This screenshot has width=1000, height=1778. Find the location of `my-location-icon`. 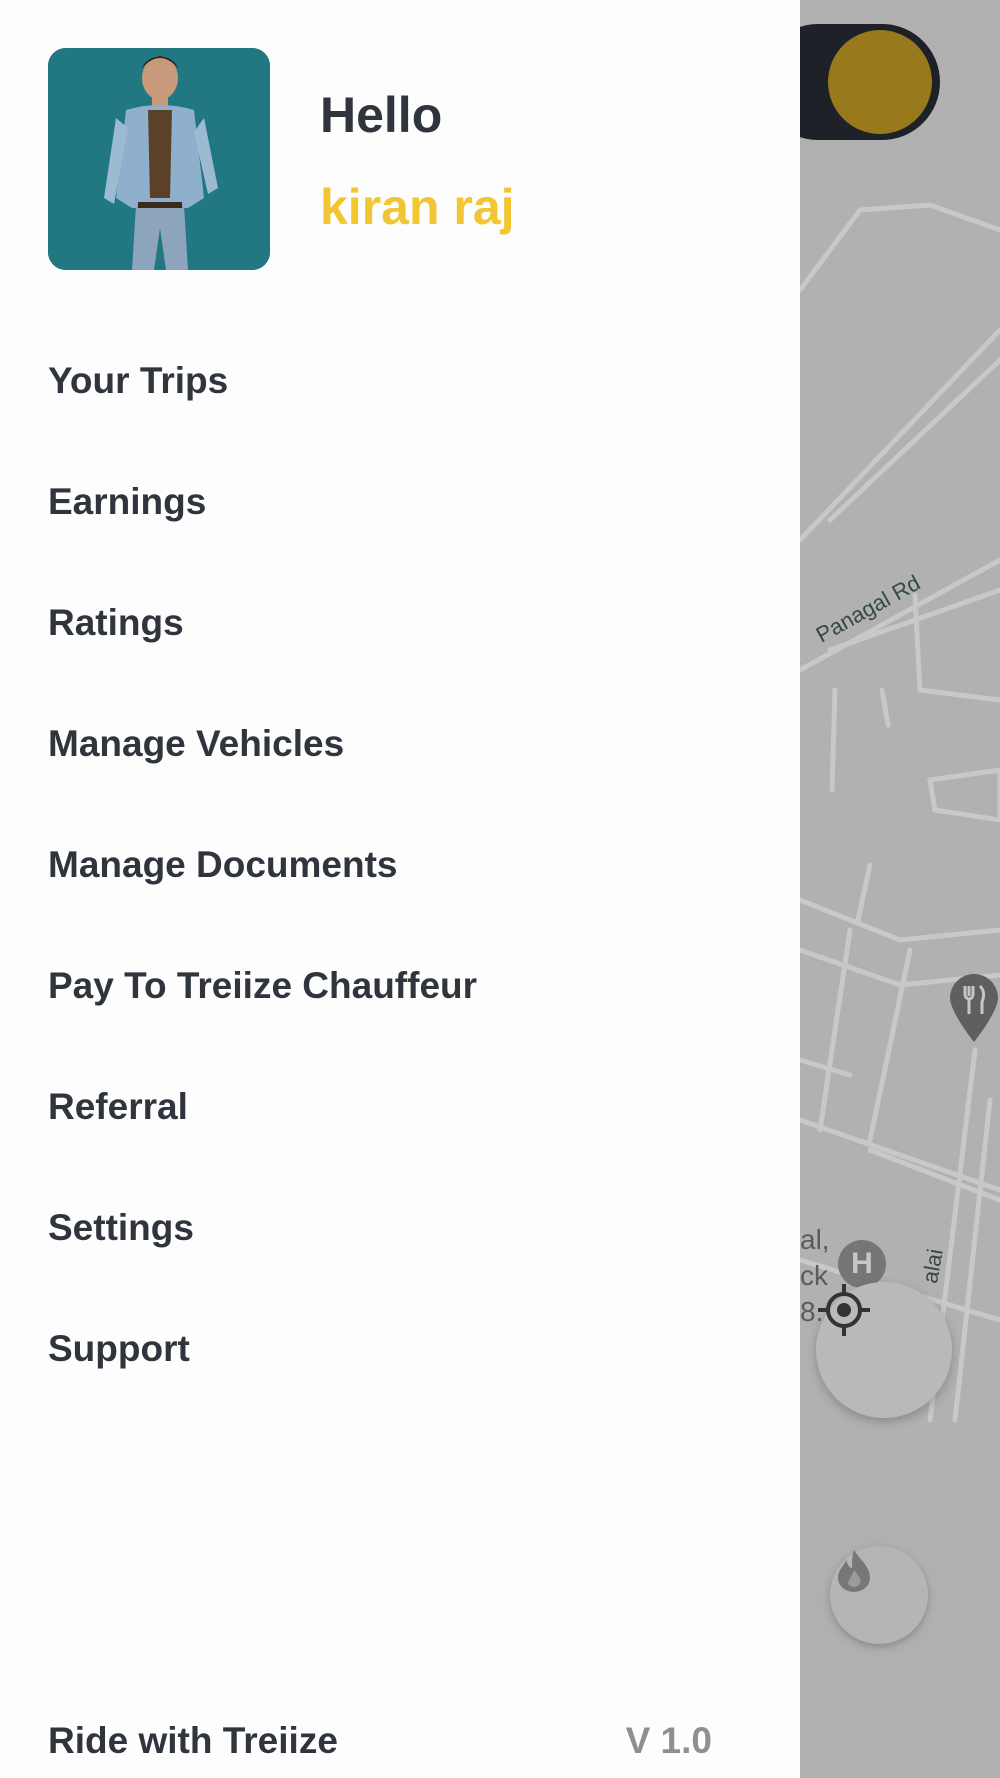

my-location-icon is located at coordinates (844, 1310).